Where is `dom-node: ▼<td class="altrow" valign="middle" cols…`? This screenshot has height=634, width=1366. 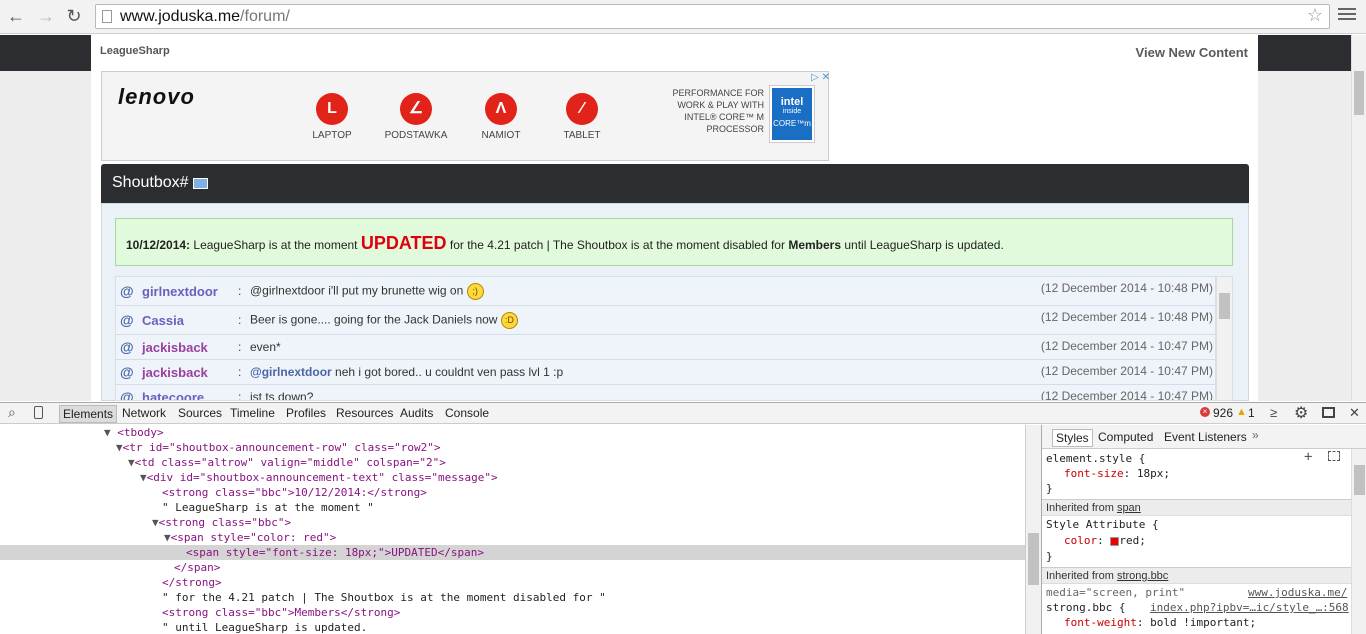 dom-node: ▼<td class="altrow" valign="middle" cols… is located at coordinates (287, 462).